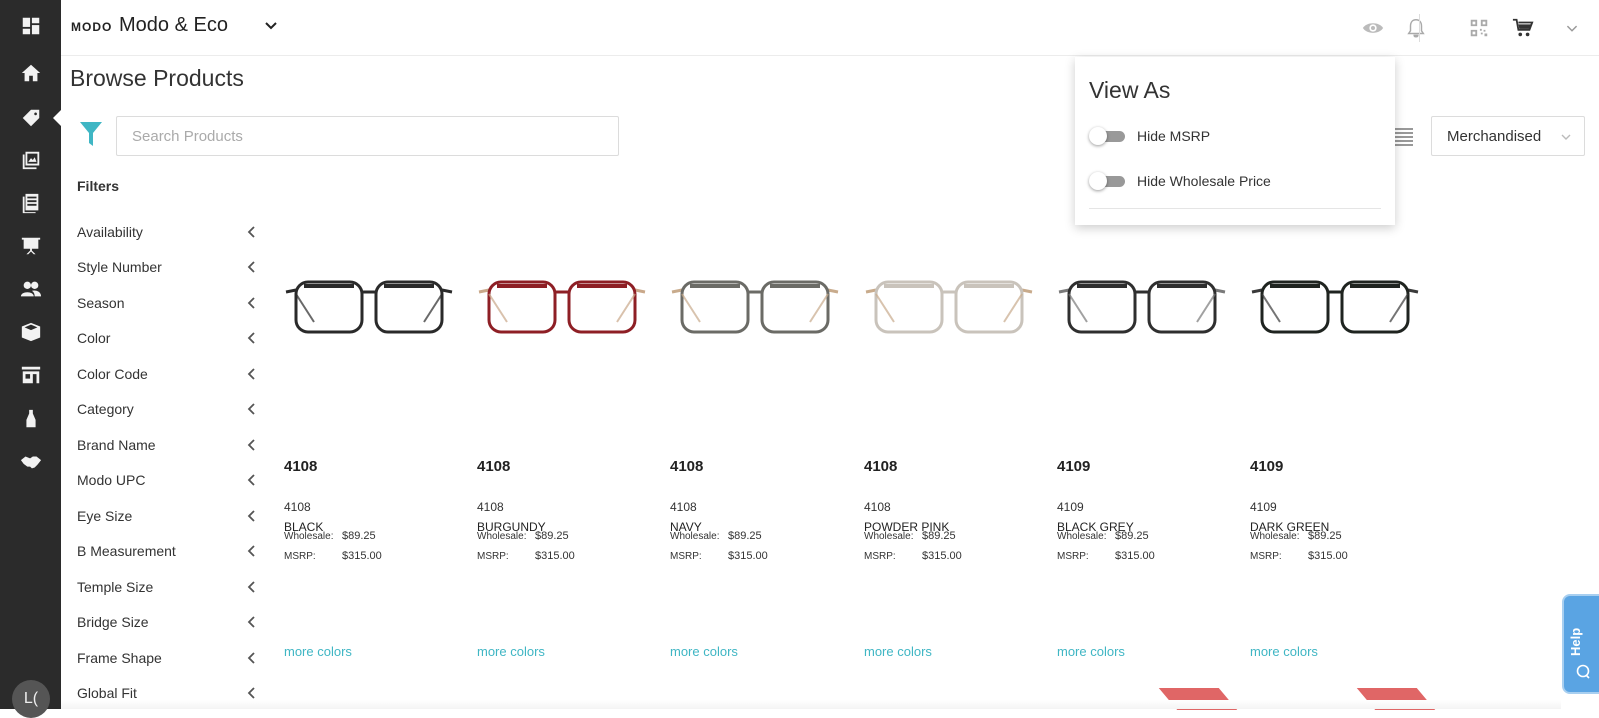 This screenshot has height=718, width=1599. I want to click on store-icon, so click(30, 375).